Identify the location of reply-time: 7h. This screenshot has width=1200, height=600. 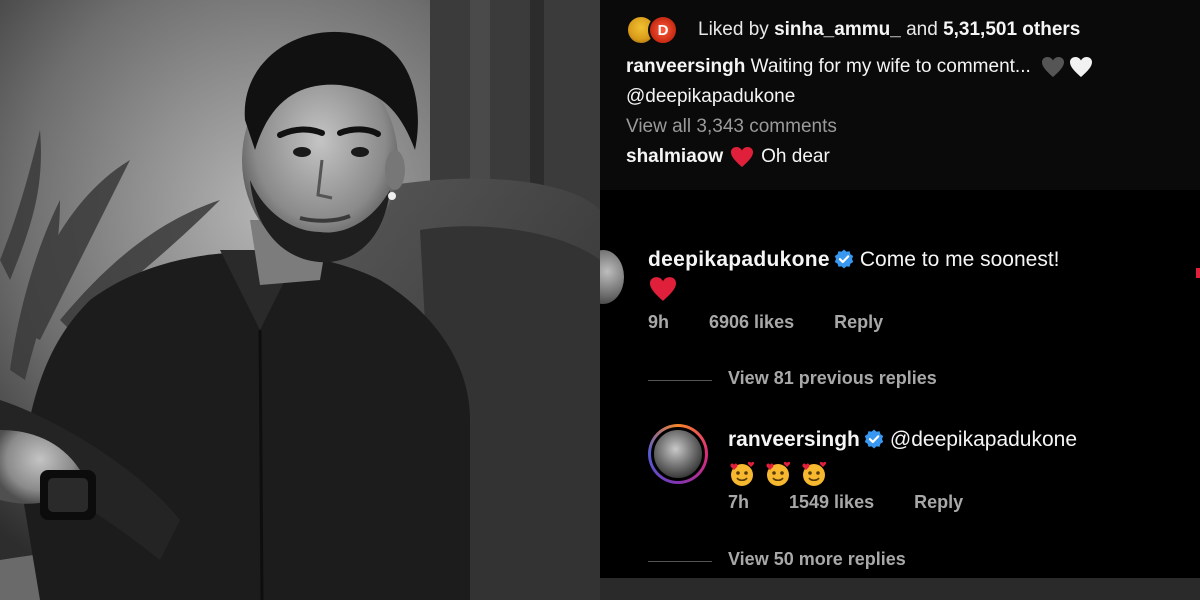
(739, 502).